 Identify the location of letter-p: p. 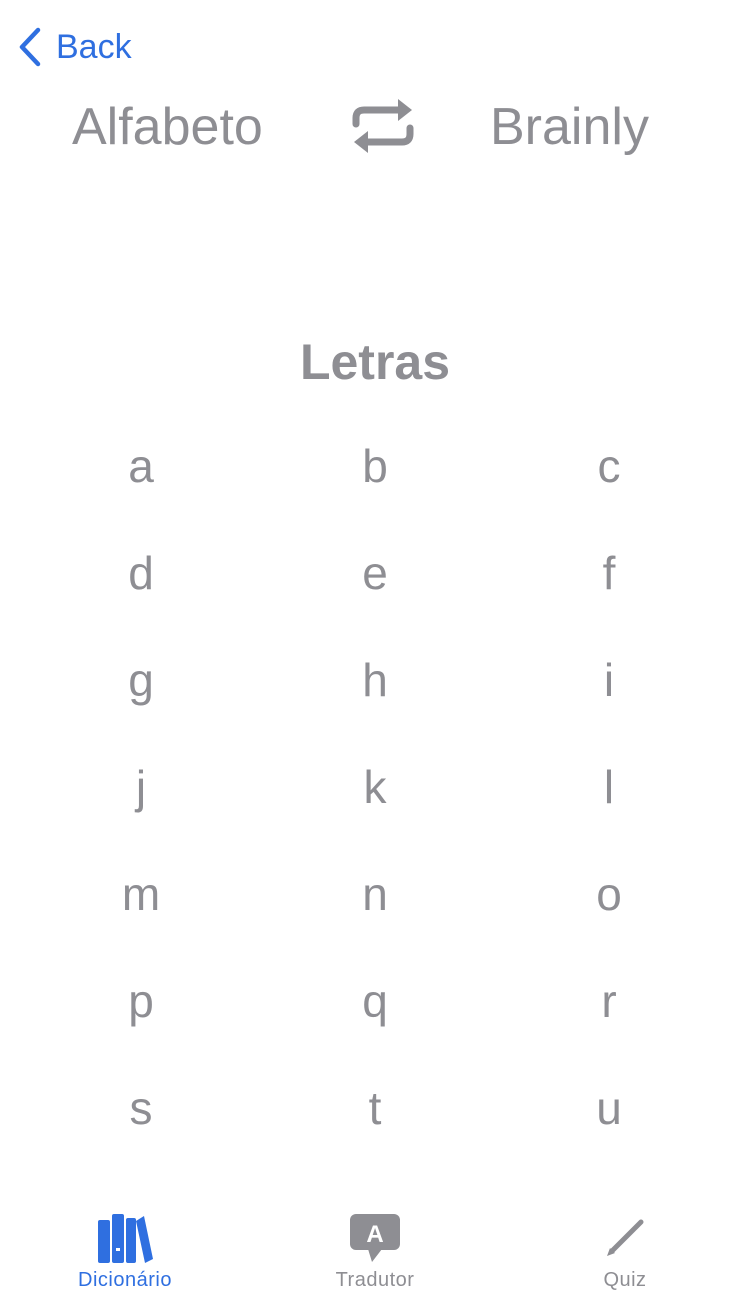
(141, 1000).